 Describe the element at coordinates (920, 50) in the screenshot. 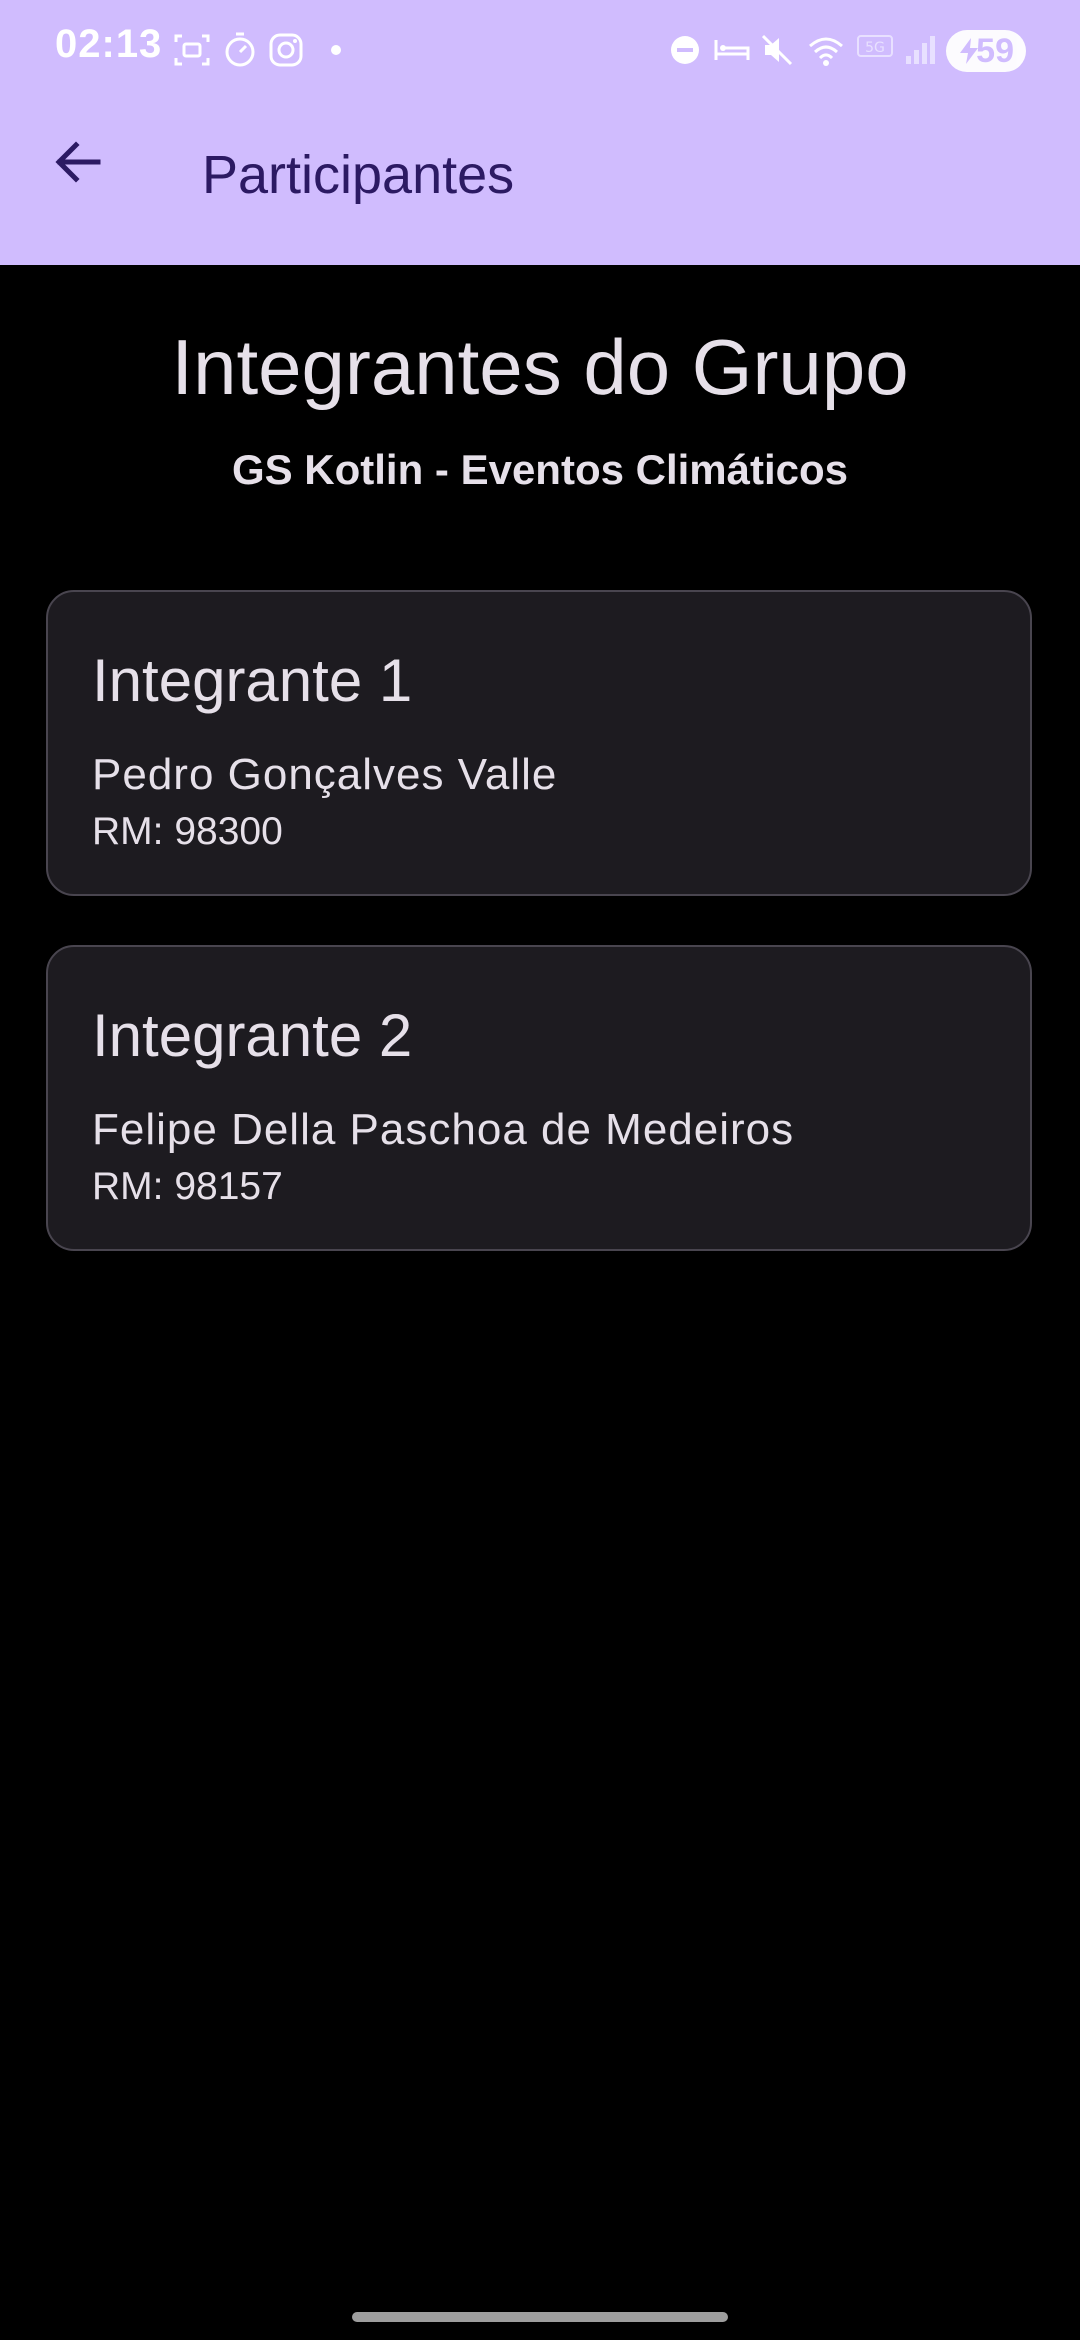

I see `signal-icon` at that location.